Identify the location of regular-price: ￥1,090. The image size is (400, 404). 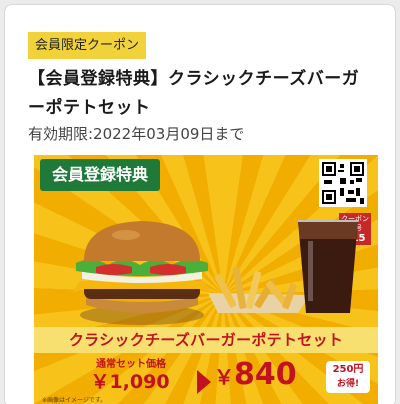
(130, 382).